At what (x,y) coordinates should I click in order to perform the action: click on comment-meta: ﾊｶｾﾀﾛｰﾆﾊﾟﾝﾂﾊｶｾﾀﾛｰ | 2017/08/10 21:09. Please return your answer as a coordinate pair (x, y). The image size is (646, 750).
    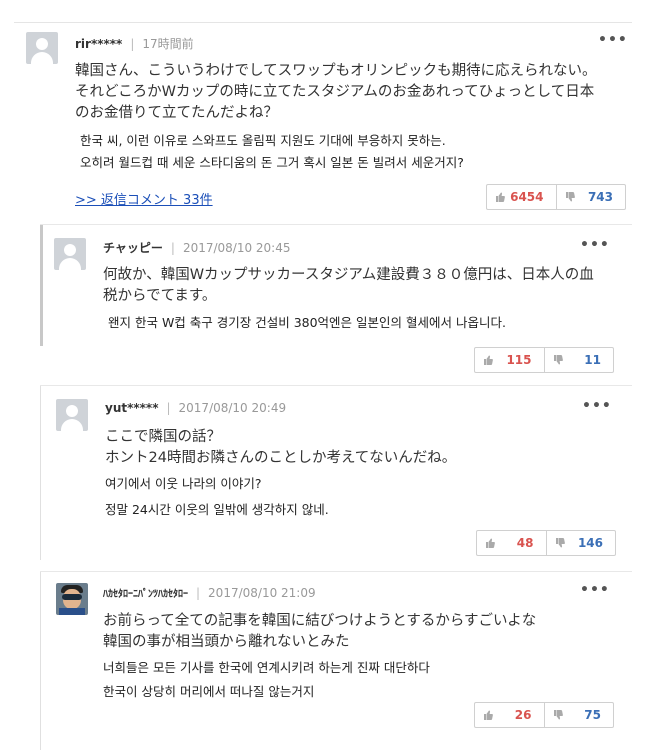
    Looking at the image, I should click on (209, 593).